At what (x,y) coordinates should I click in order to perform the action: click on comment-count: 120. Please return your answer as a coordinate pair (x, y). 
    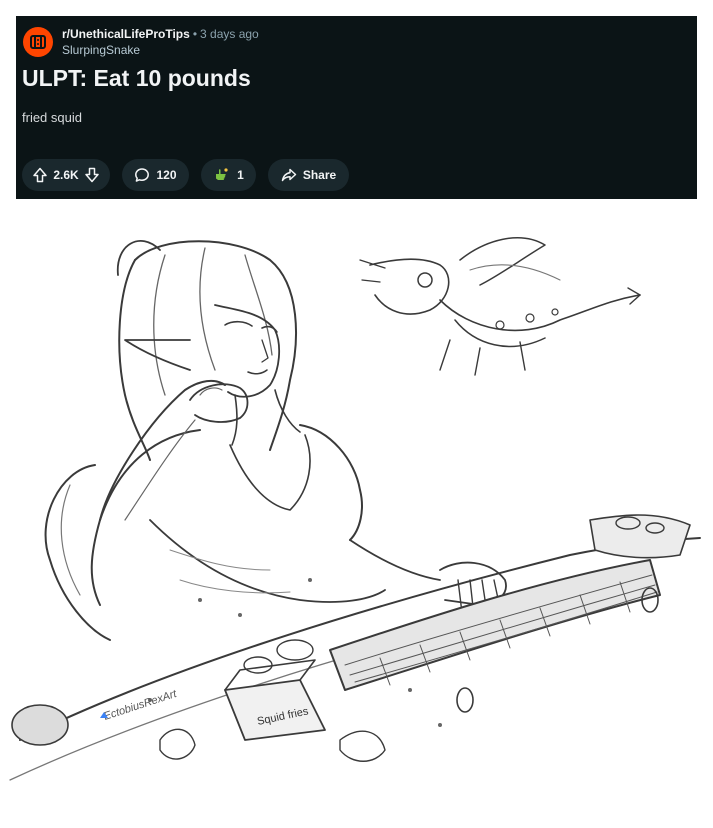
    Looking at the image, I should click on (166, 175).